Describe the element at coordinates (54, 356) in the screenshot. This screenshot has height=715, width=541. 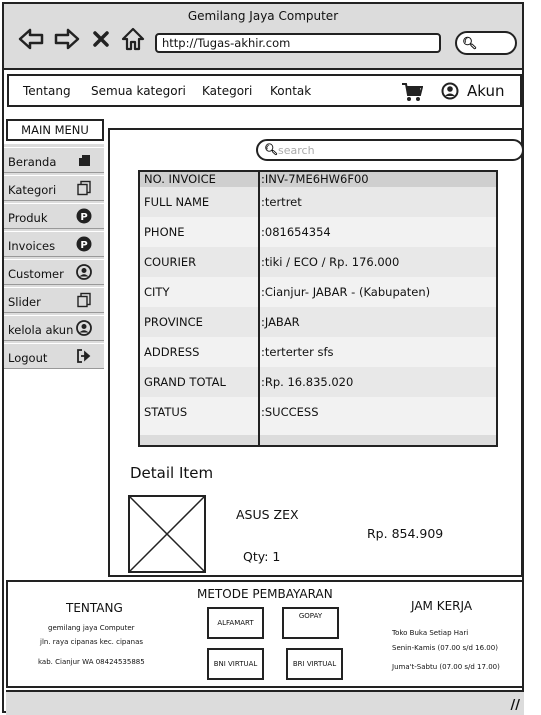
I see `sidebar-item-logout: Logout` at that location.